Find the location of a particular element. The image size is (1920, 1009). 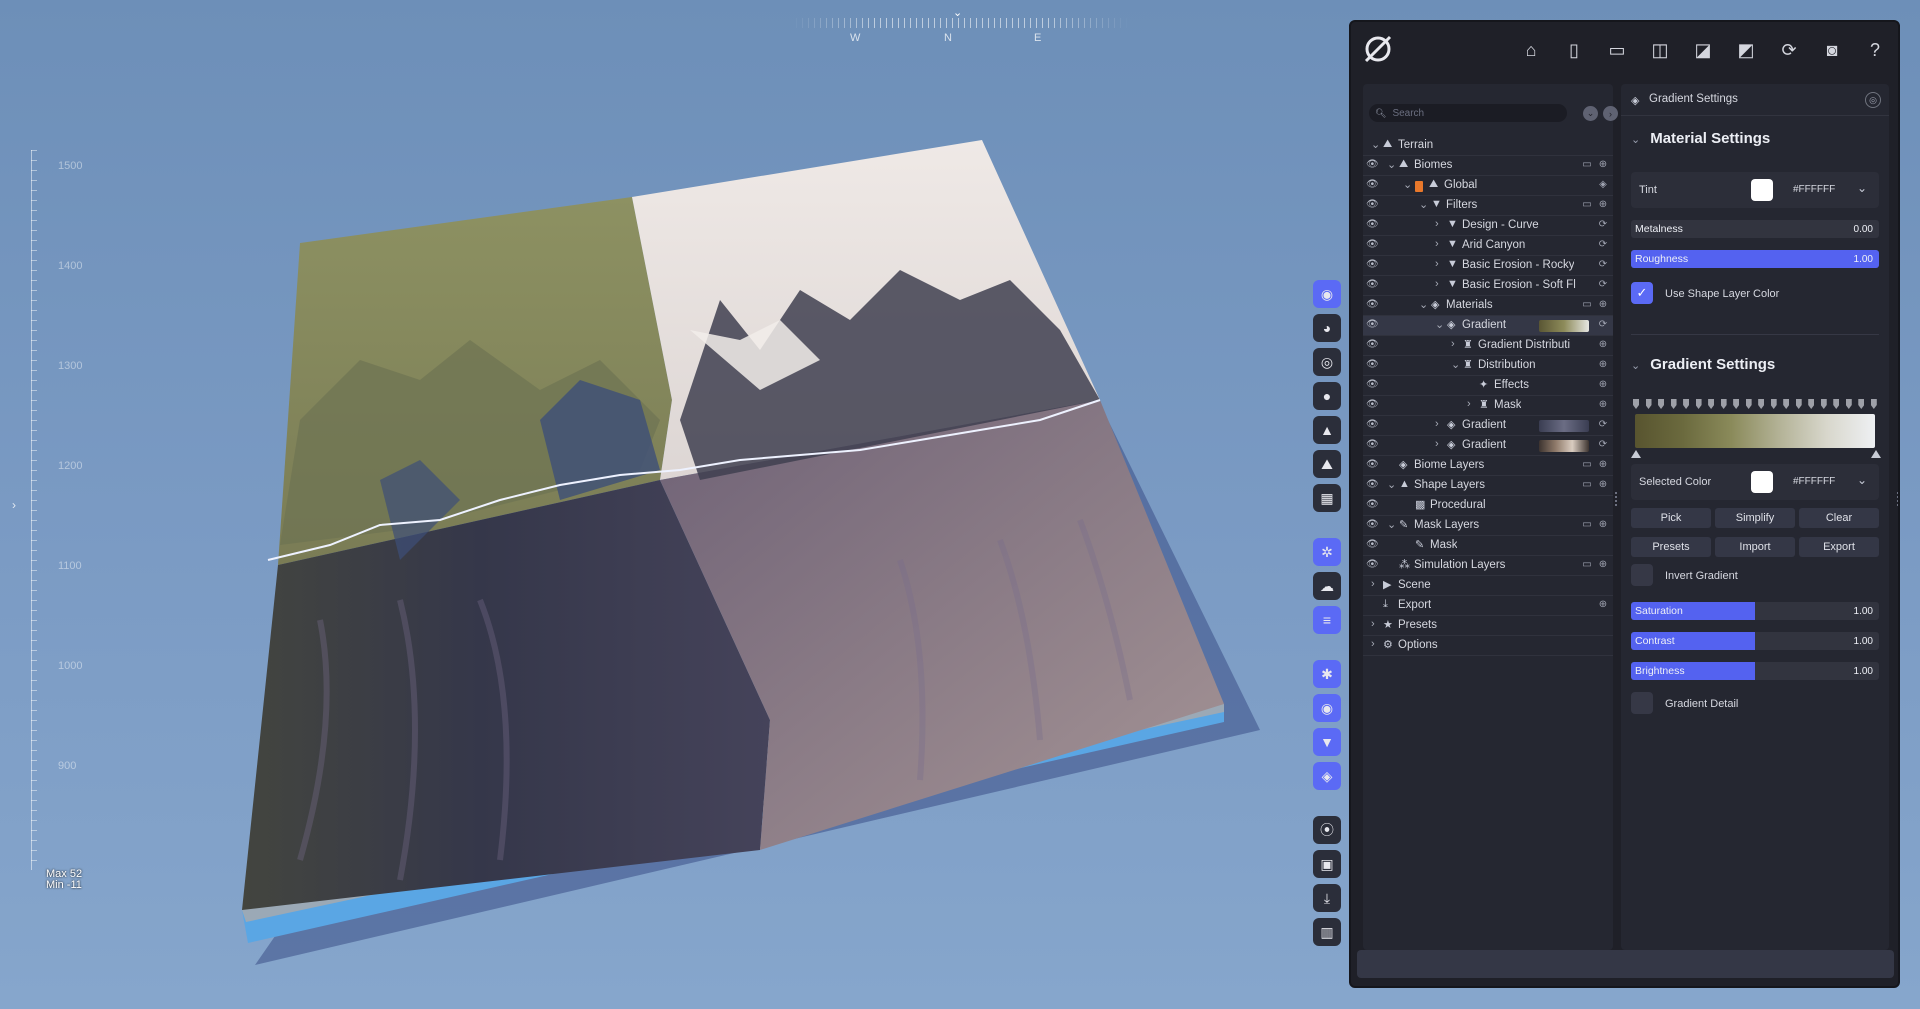

layers-icon: ◈ is located at coordinates (1327, 776).